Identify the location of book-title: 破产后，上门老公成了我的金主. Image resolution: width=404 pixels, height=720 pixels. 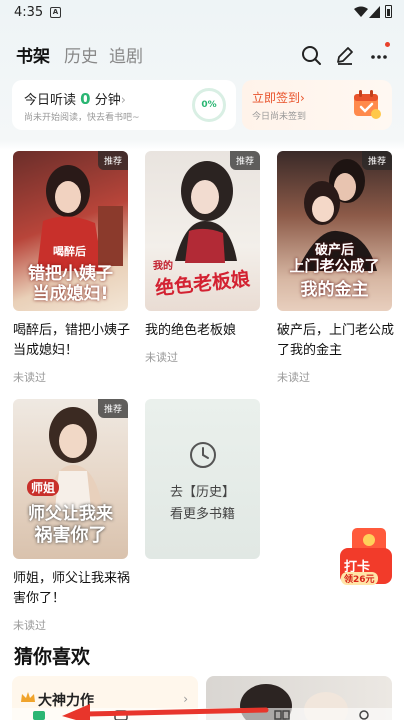
(336, 341).